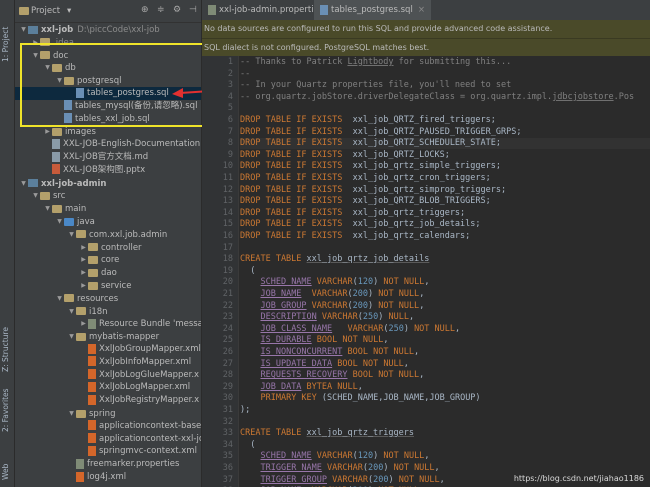 The height and width of the screenshot is (487, 650). I want to click on code-token: VARCHAR, so click(327, 306).